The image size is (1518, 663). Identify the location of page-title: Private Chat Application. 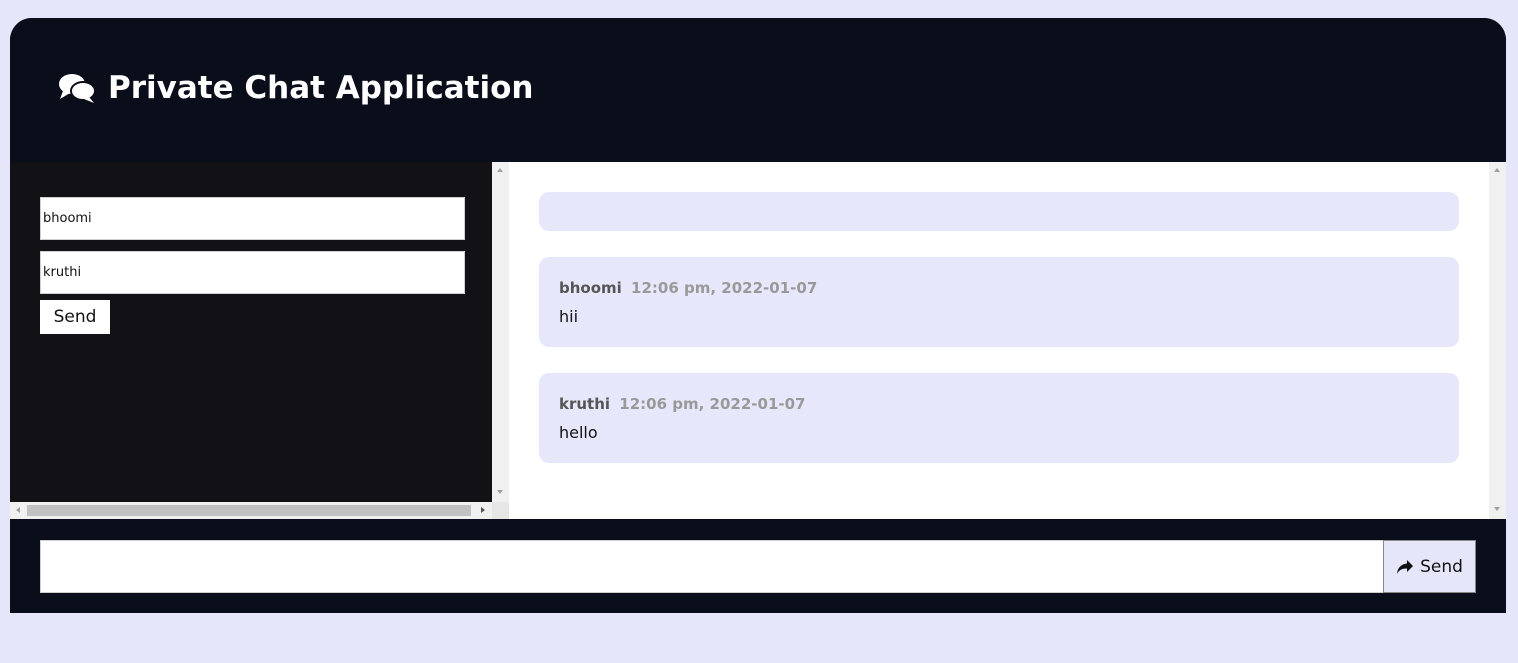
(295, 88).